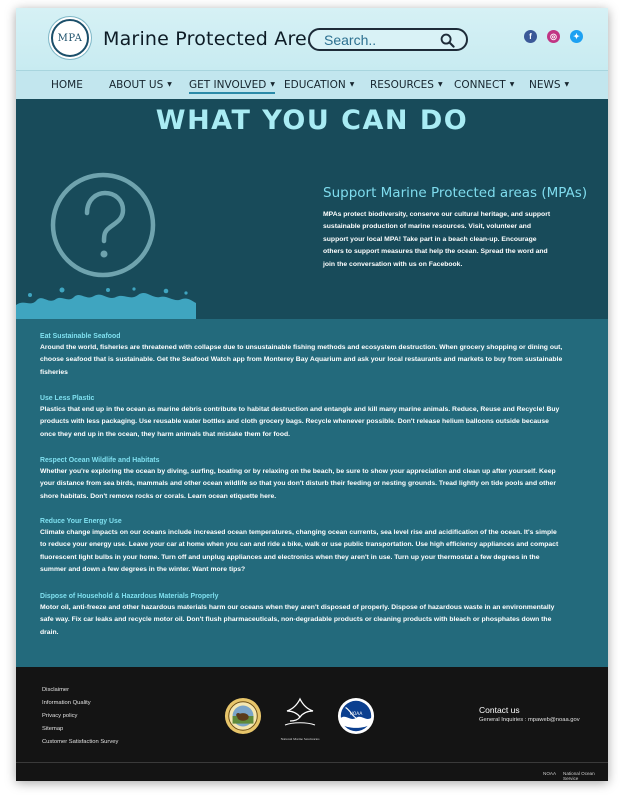 The image size is (624, 805). What do you see at coordinates (66, 703) in the screenshot?
I see `footer-link-information-quality: Information Quality` at bounding box center [66, 703].